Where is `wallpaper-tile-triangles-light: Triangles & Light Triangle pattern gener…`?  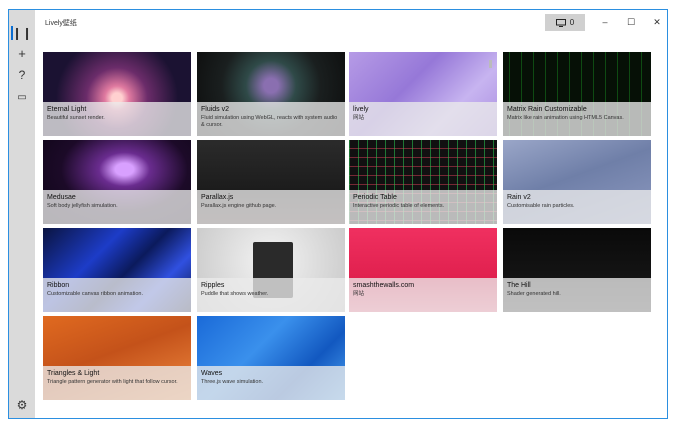
wallpaper-tile-triangles-light: Triangles & Light Triangle pattern gener… is located at coordinates (117, 358).